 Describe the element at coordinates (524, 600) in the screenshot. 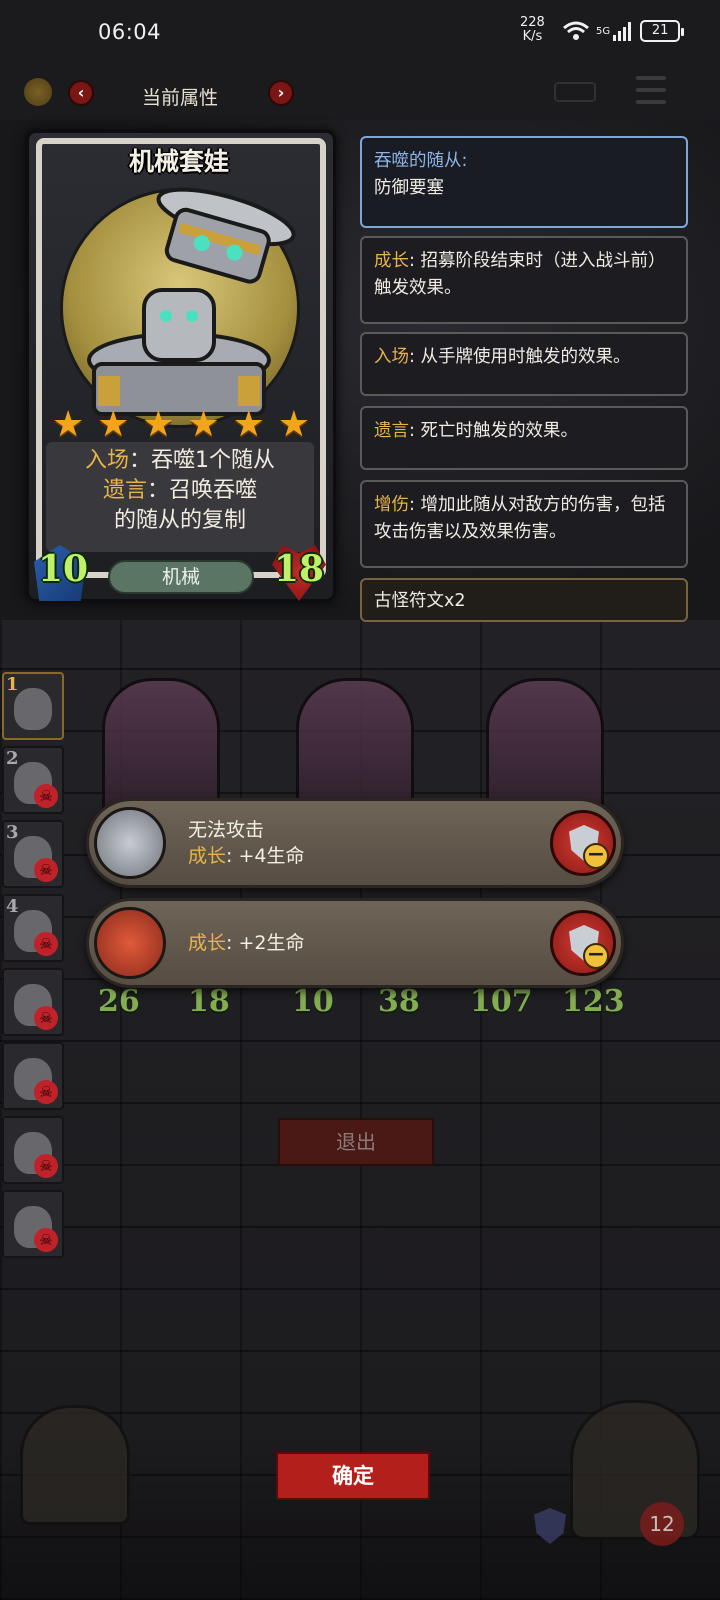

I see `keyword-panel-rune: 古怪符文x2` at that location.